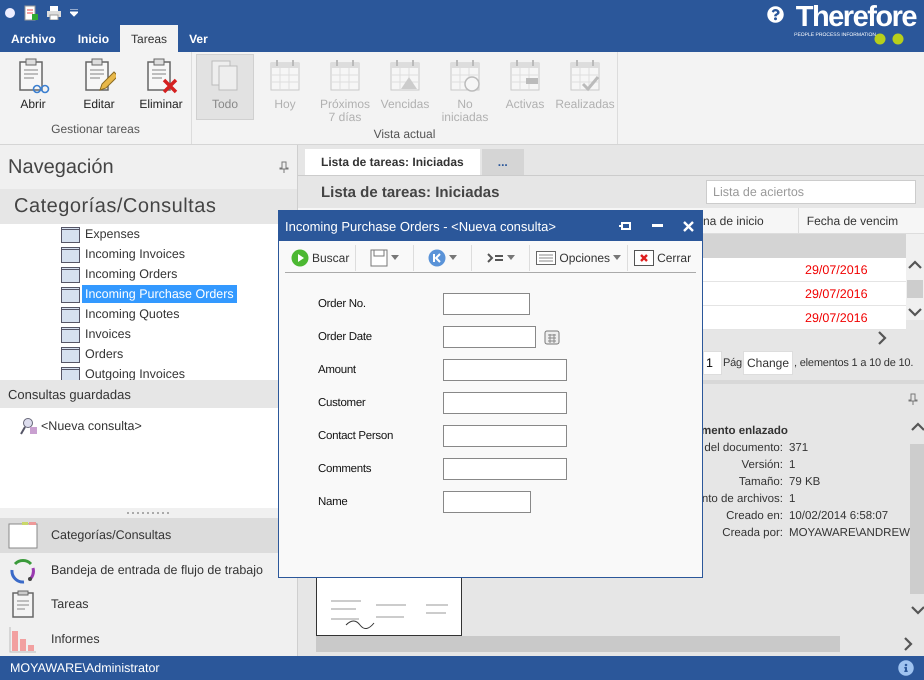  Describe the element at coordinates (688, 226) in the screenshot. I see `close-icon` at that location.